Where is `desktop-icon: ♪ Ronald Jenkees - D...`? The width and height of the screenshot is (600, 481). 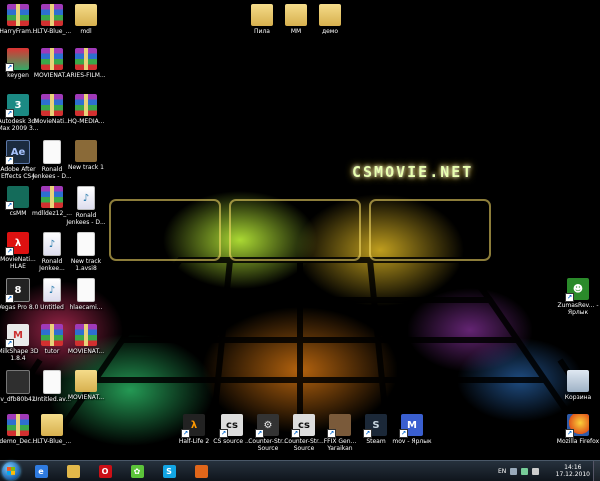
desktop-icon: ♪ Ronald Jenkees - D... is located at coordinates (86, 206).